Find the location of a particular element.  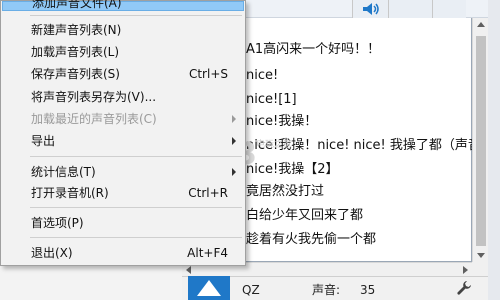

menu-item-label: 新建声音列表(N) is located at coordinates (76, 30).